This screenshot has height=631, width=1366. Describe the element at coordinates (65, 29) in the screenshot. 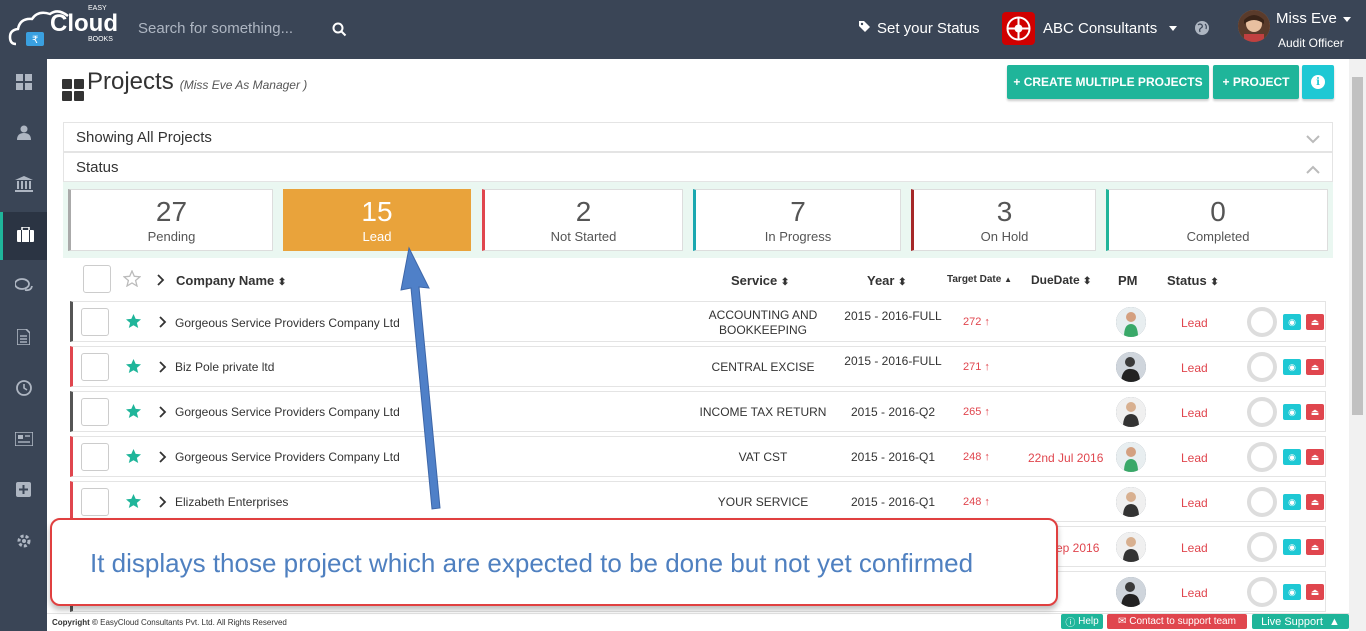

I see `easycloud-logo: ₹ Cloud EASY BOOKS` at that location.